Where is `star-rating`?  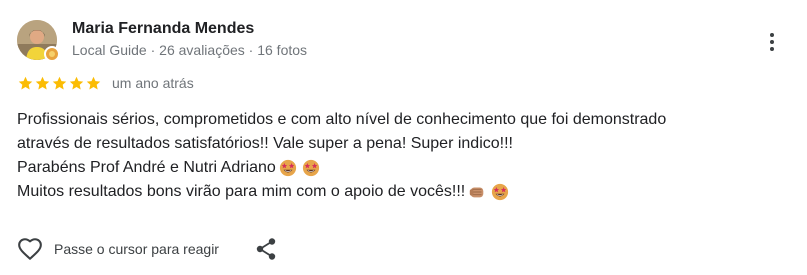
star-rating is located at coordinates (59, 83).